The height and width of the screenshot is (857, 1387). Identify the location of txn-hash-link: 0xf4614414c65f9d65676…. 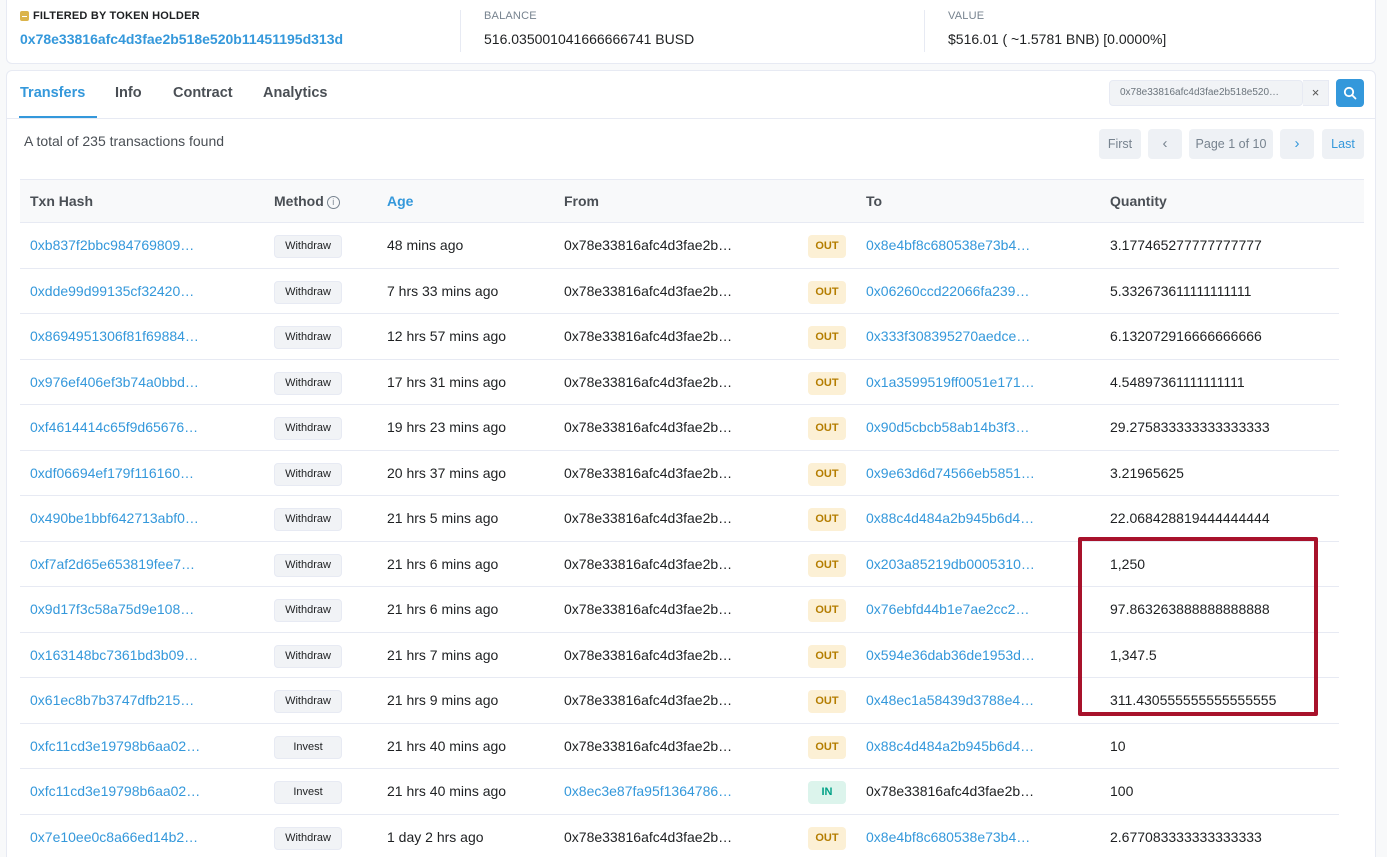
(114, 427).